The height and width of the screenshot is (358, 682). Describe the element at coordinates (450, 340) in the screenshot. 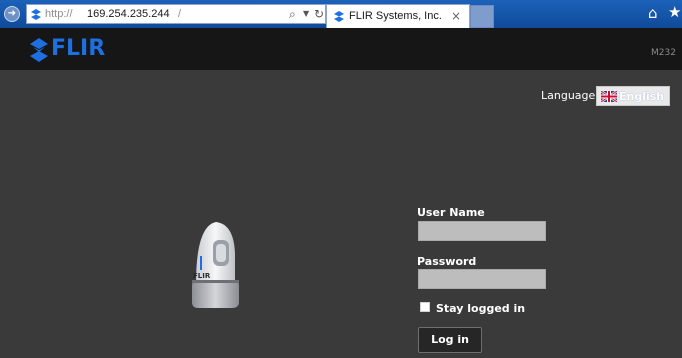

I see `login-button: Log in` at that location.